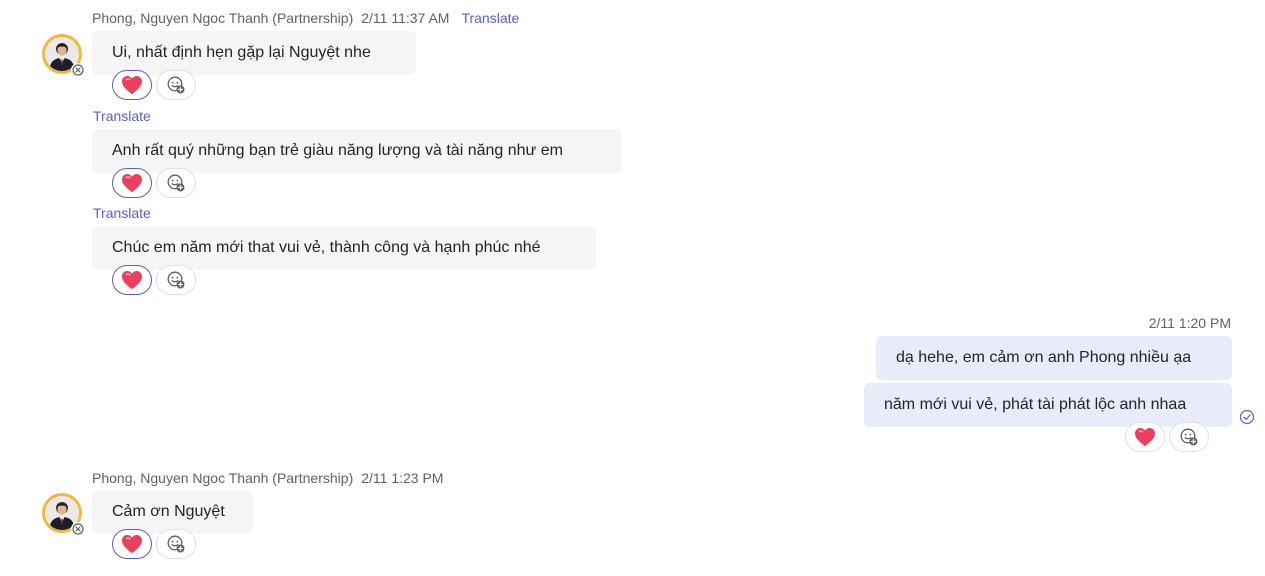 This screenshot has height=576, width=1265. What do you see at coordinates (241, 52) in the screenshot?
I see `message-text: Ui, nhất định hẹn gặp lại Nguyệt nhe` at bounding box center [241, 52].